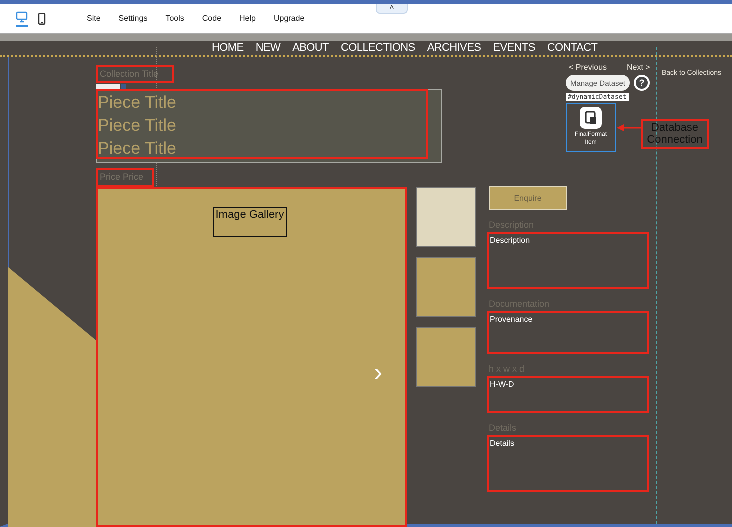  I want to click on annotation-label: Database Connection, so click(675, 134).